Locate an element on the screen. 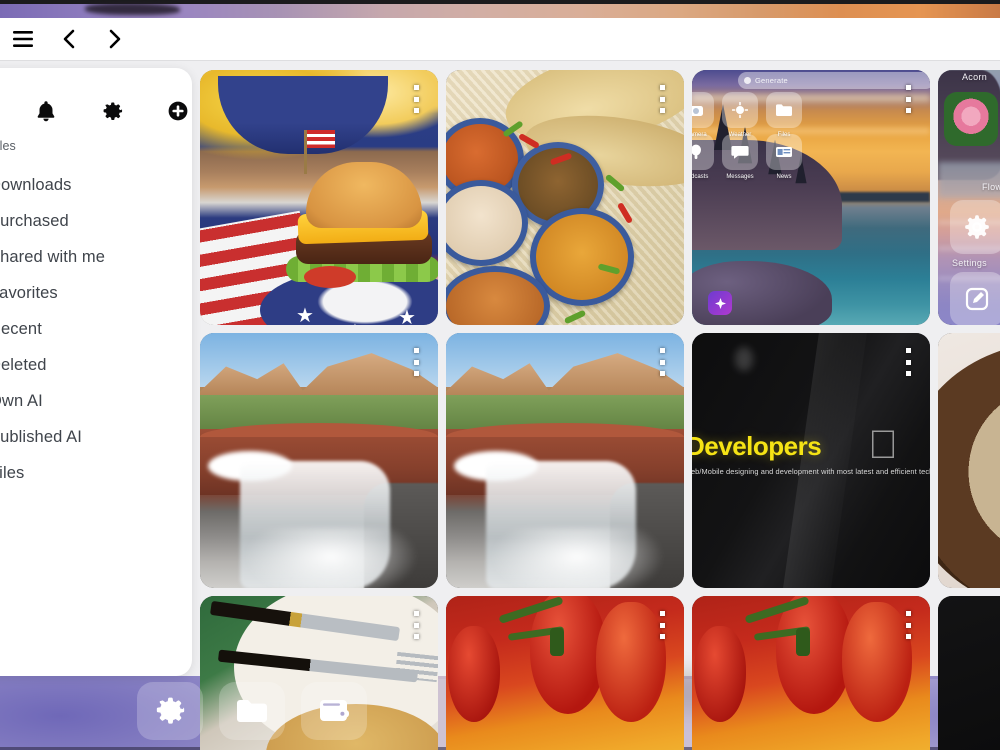 The image size is (1000, 750). app-icon-camera: Camera is located at coordinates (703, 115).